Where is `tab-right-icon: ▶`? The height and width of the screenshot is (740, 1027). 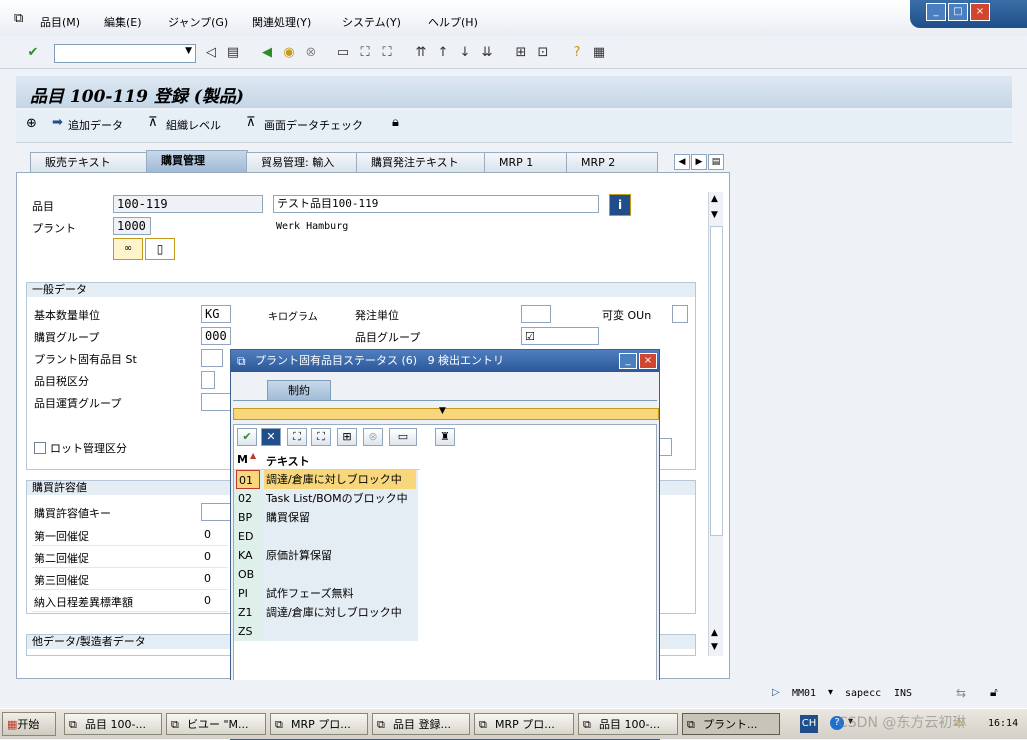
tab-right-icon: ▶ is located at coordinates (699, 162).